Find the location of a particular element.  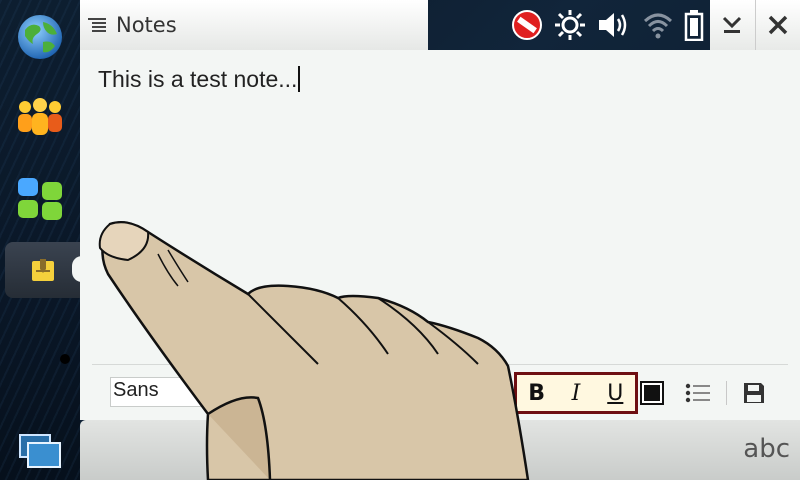

text-caret is located at coordinates (299, 79).